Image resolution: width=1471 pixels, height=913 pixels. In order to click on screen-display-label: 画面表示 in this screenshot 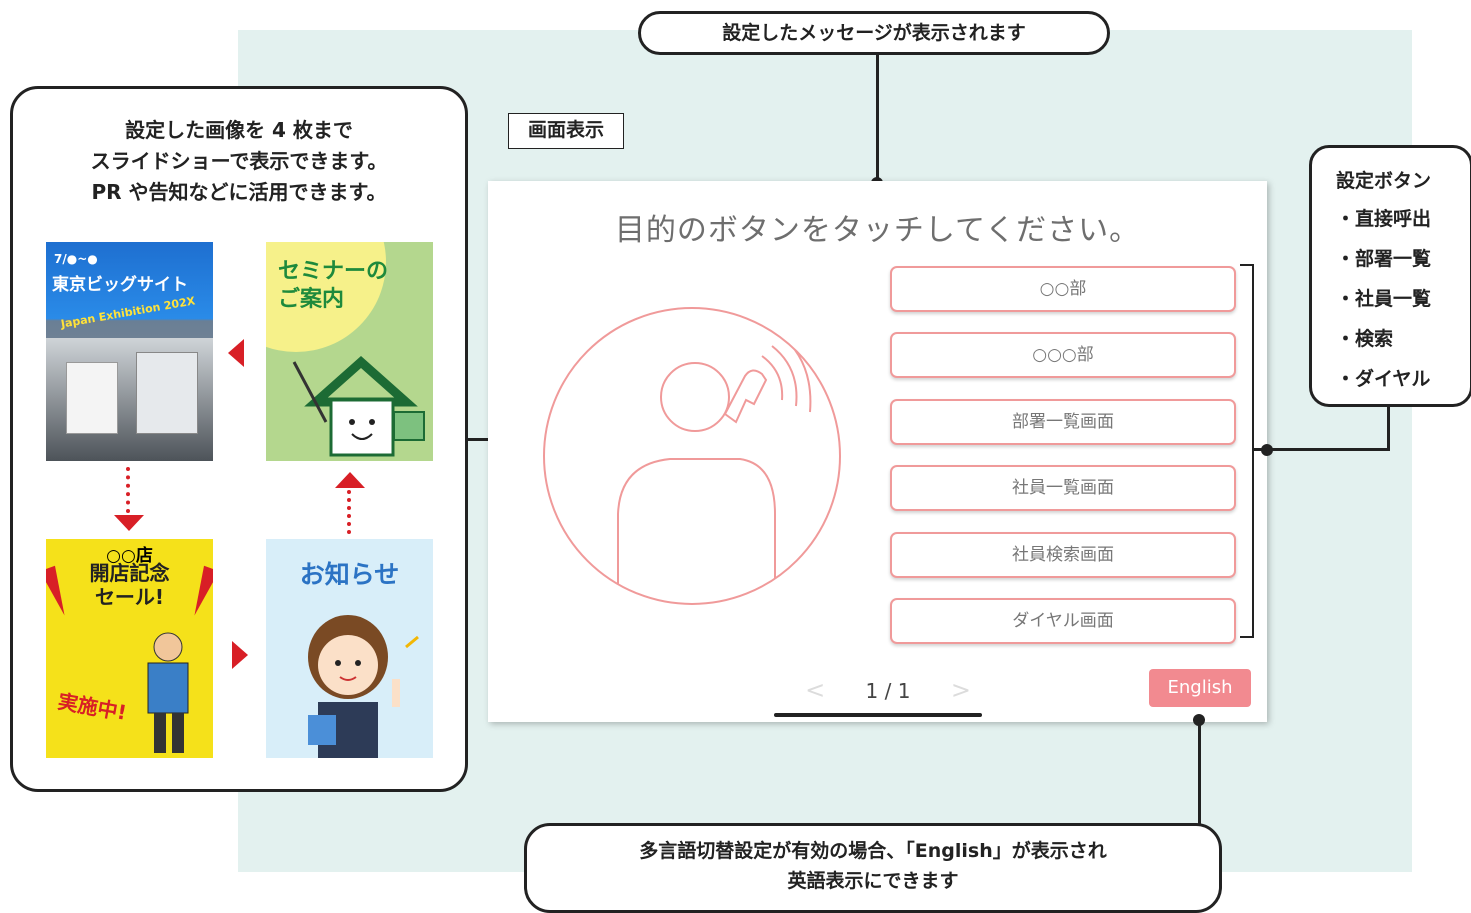, I will do `click(566, 131)`.